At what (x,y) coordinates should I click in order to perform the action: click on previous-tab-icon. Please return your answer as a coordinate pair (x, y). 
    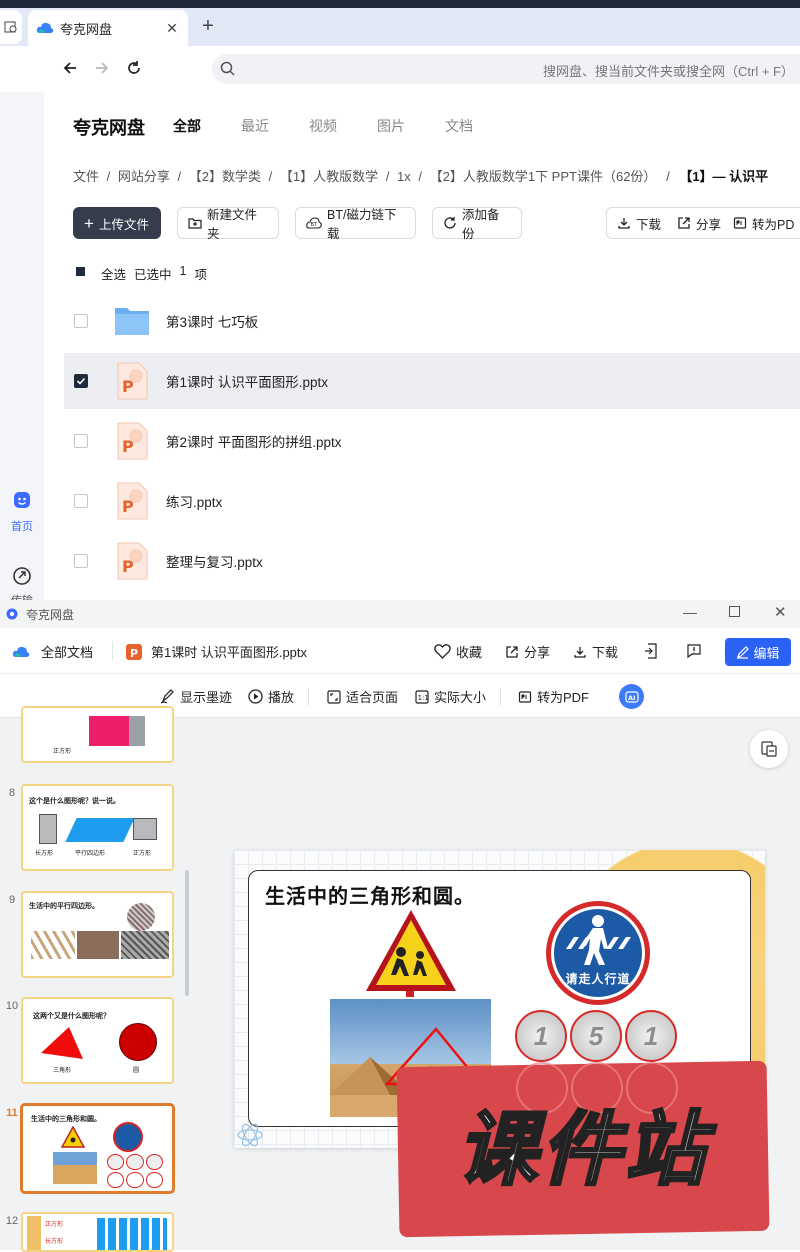
    Looking at the image, I should click on (11, 27).